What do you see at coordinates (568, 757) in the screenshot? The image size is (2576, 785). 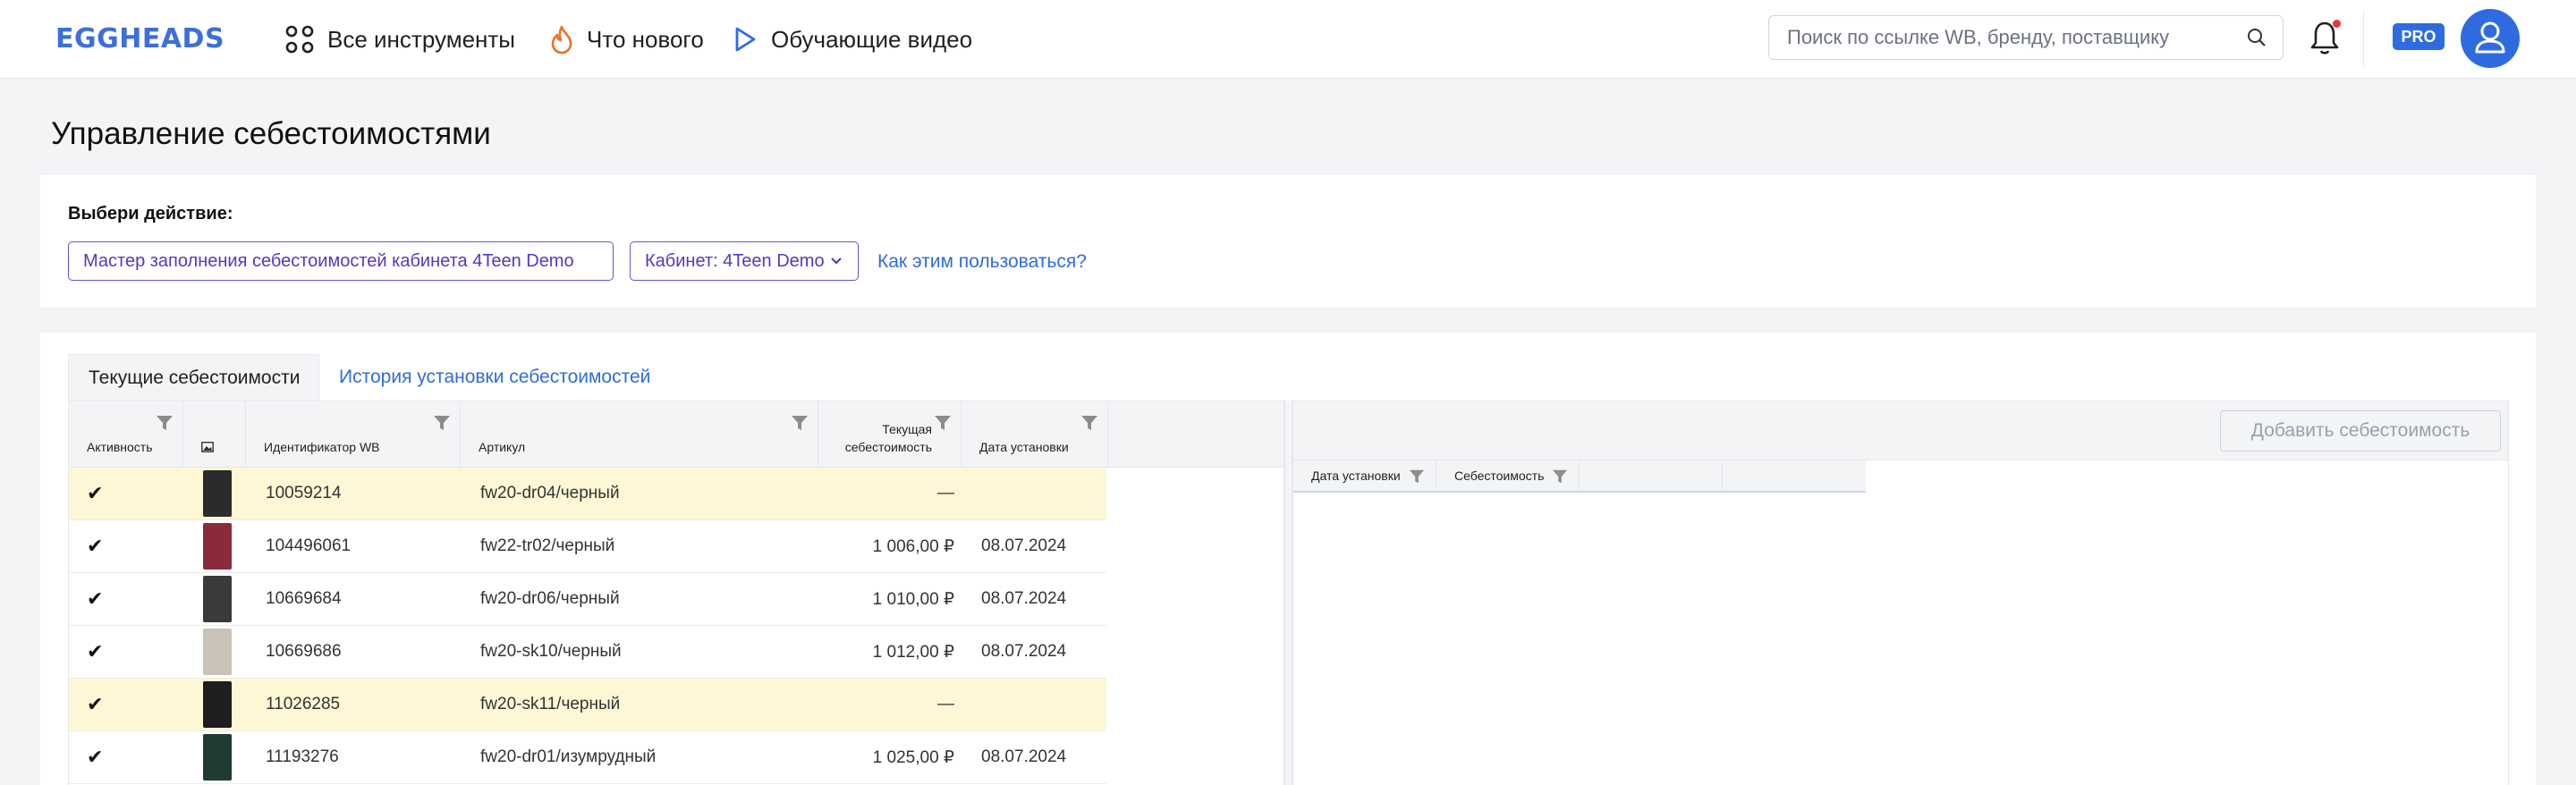 I see `article: fw20-dr01/изумрудный` at bounding box center [568, 757].